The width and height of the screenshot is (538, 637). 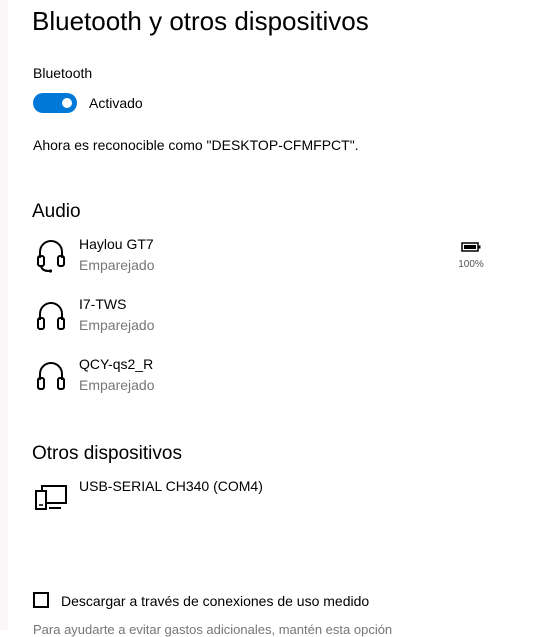 I want to click on battery-icon, so click(x=471, y=247).